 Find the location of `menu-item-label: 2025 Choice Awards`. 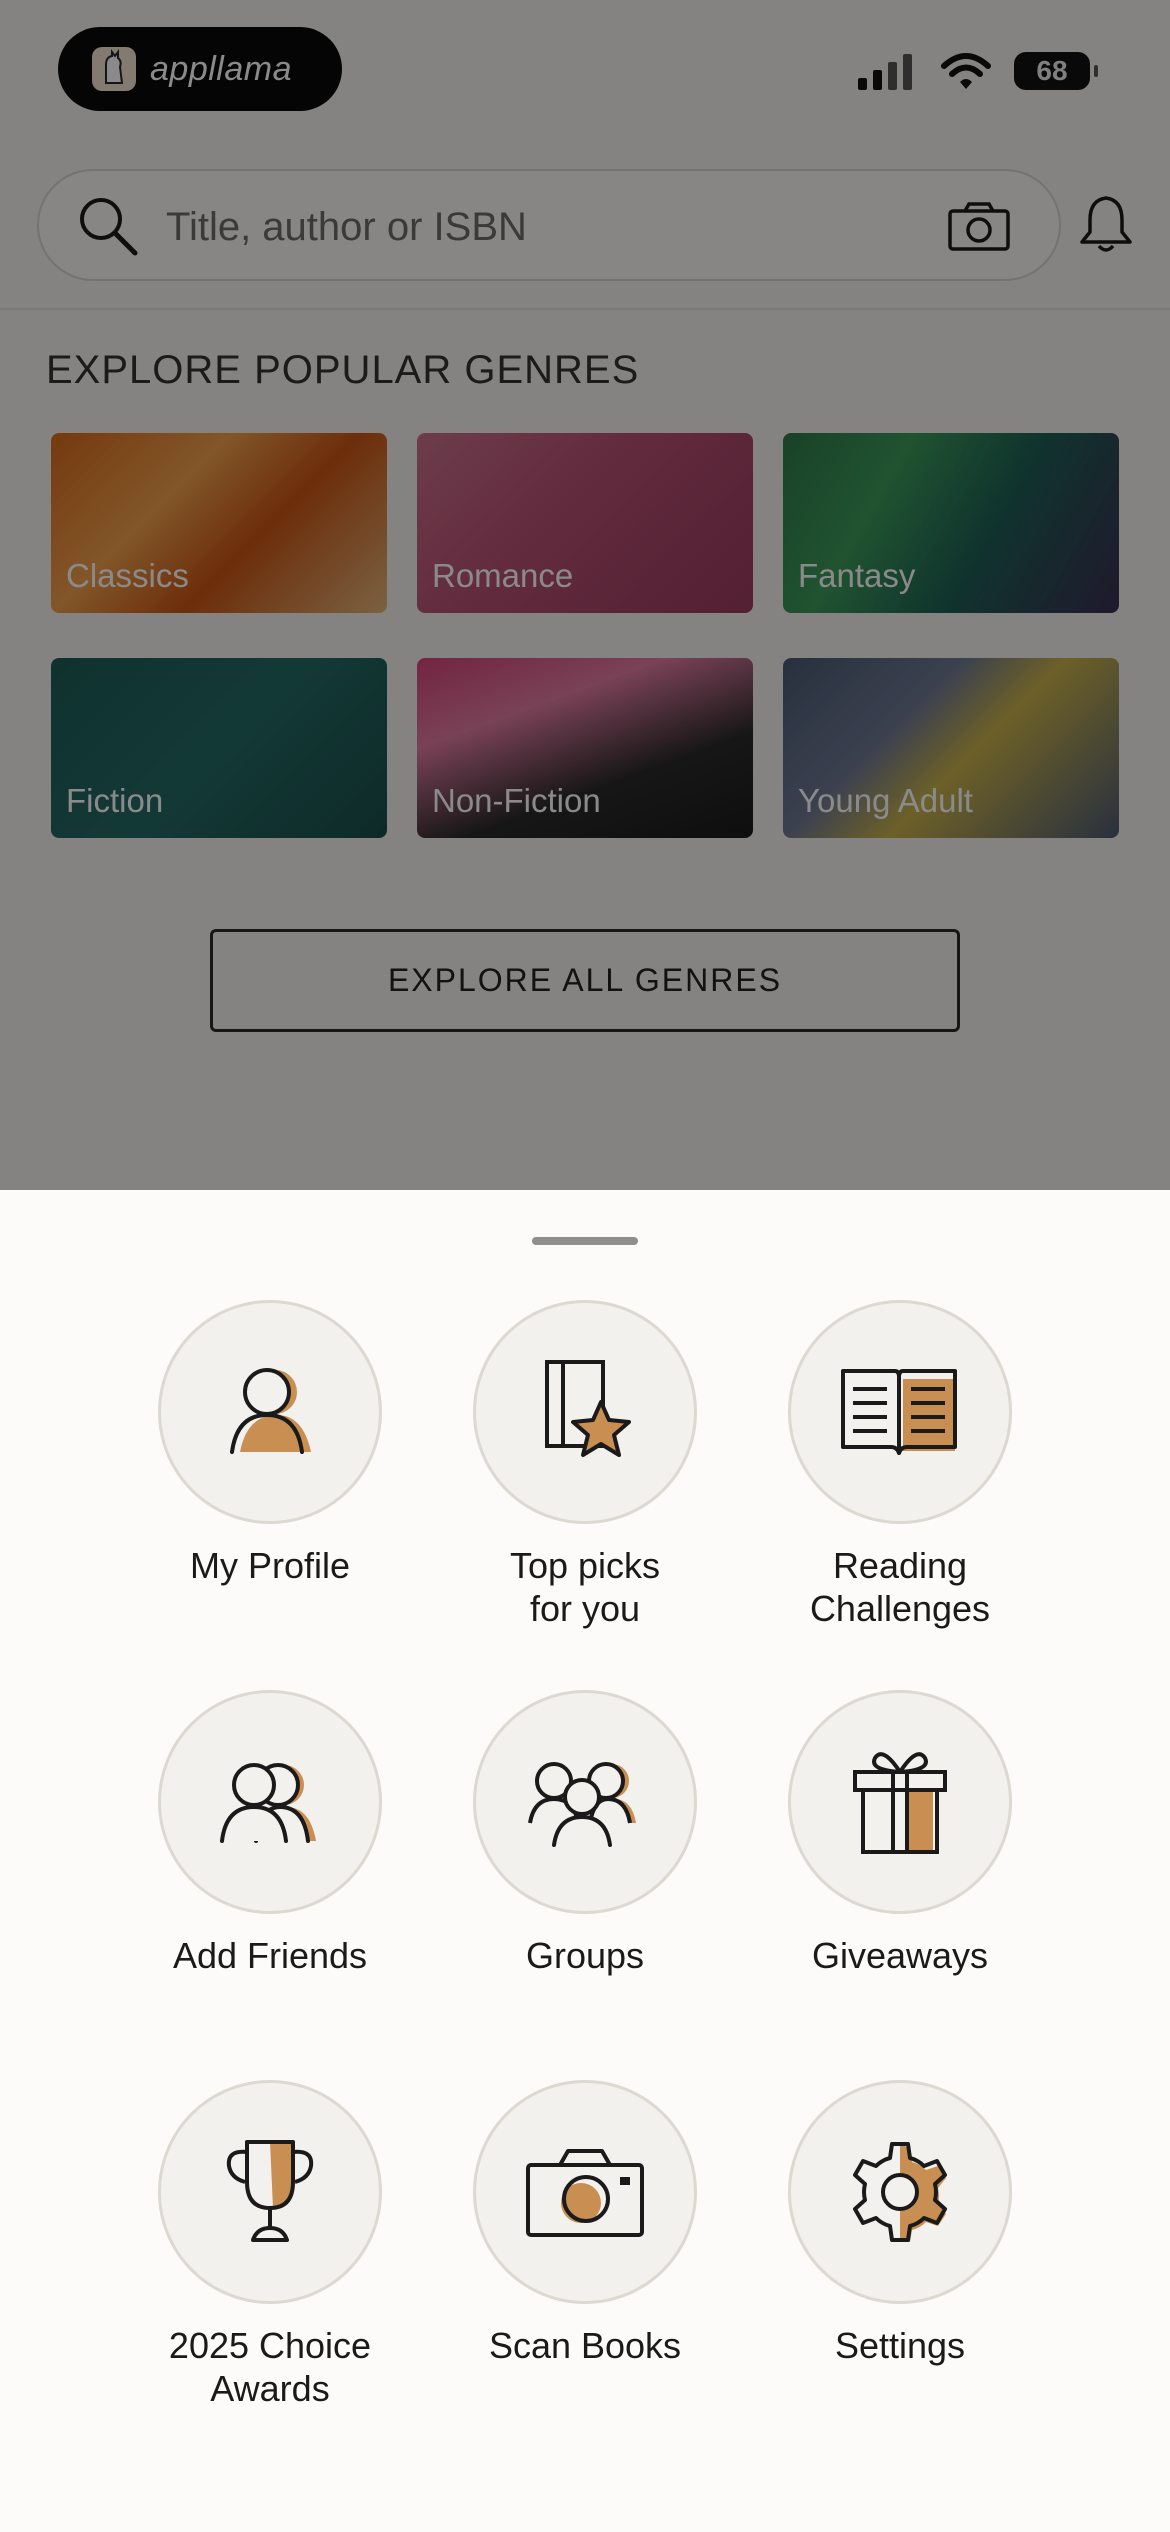

menu-item-label: 2025 Choice Awards is located at coordinates (270, 2367).